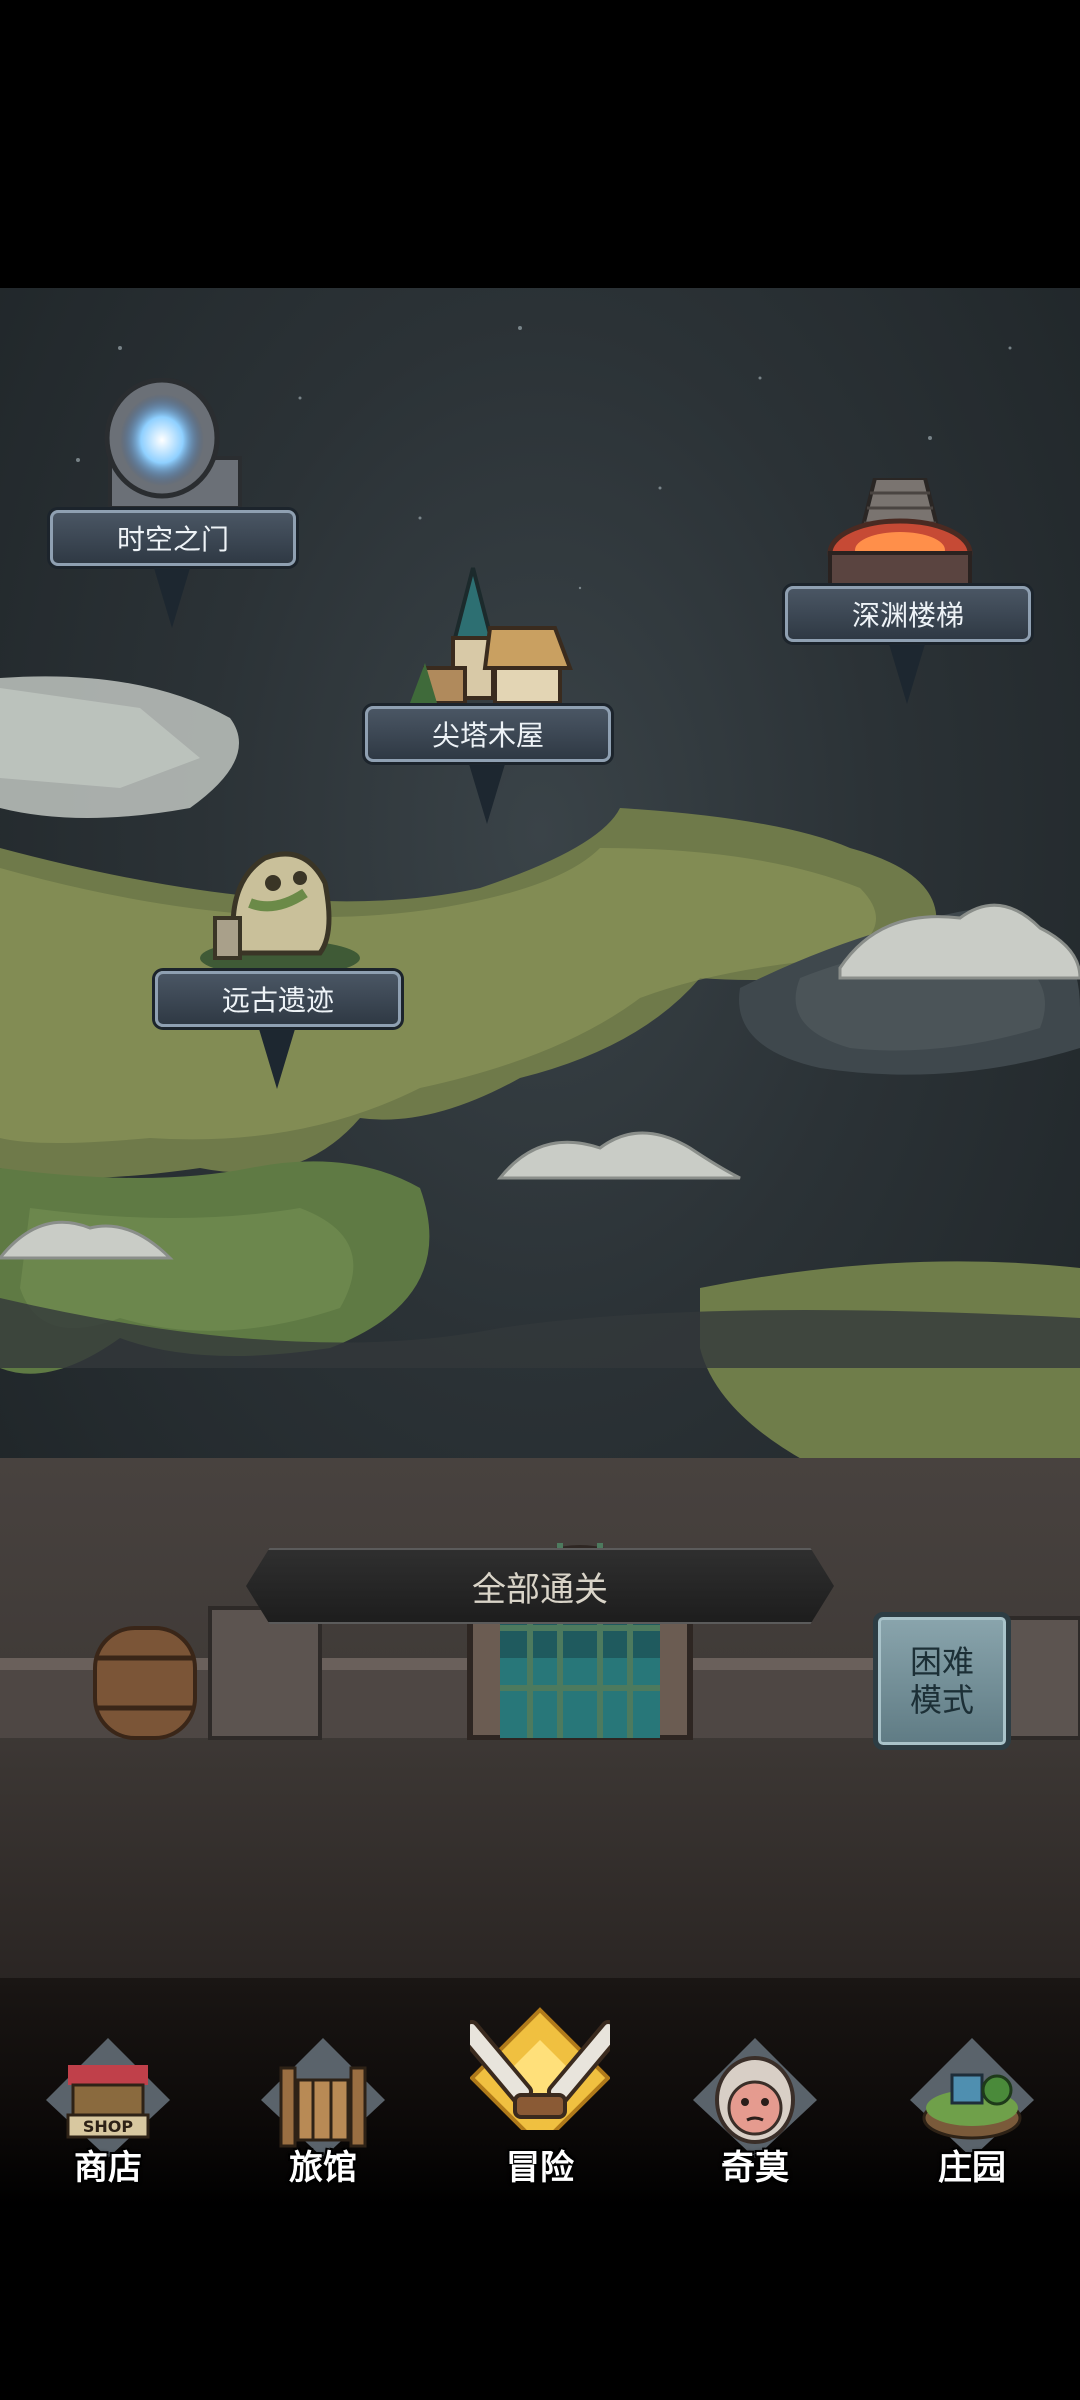  Describe the element at coordinates (755, 2168) in the screenshot. I see `nav-label-creatures: 奇莫` at that location.